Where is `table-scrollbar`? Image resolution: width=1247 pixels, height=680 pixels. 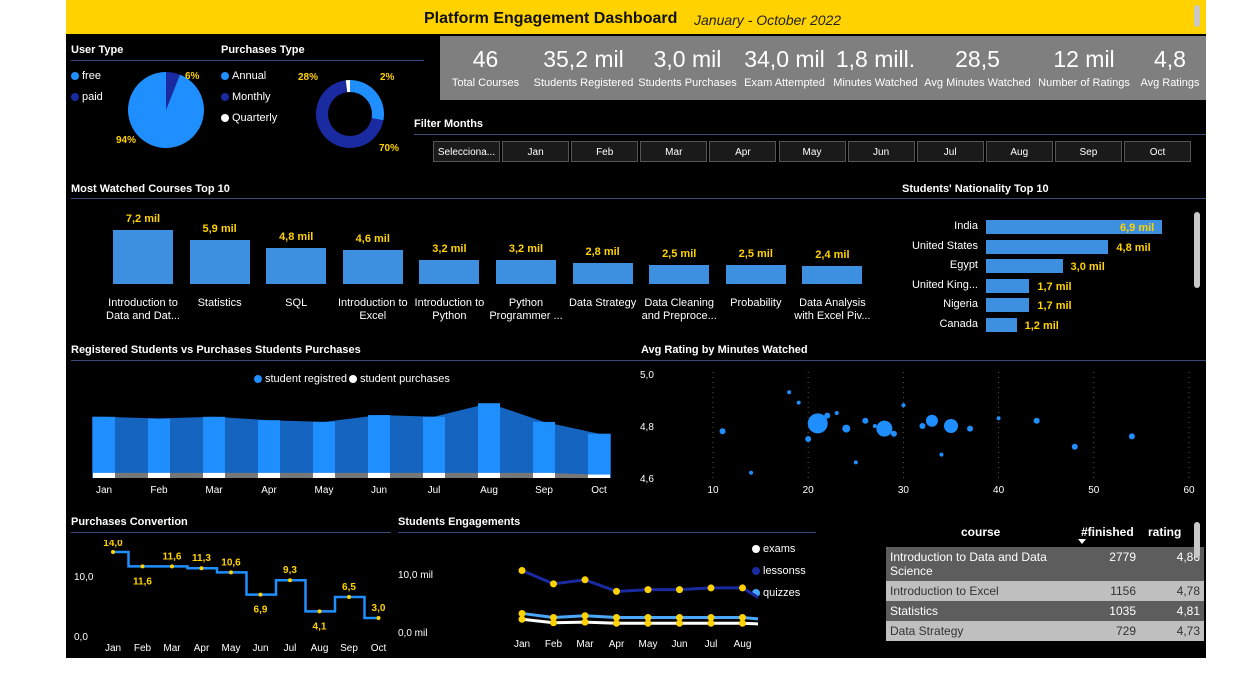 table-scrollbar is located at coordinates (1197, 540).